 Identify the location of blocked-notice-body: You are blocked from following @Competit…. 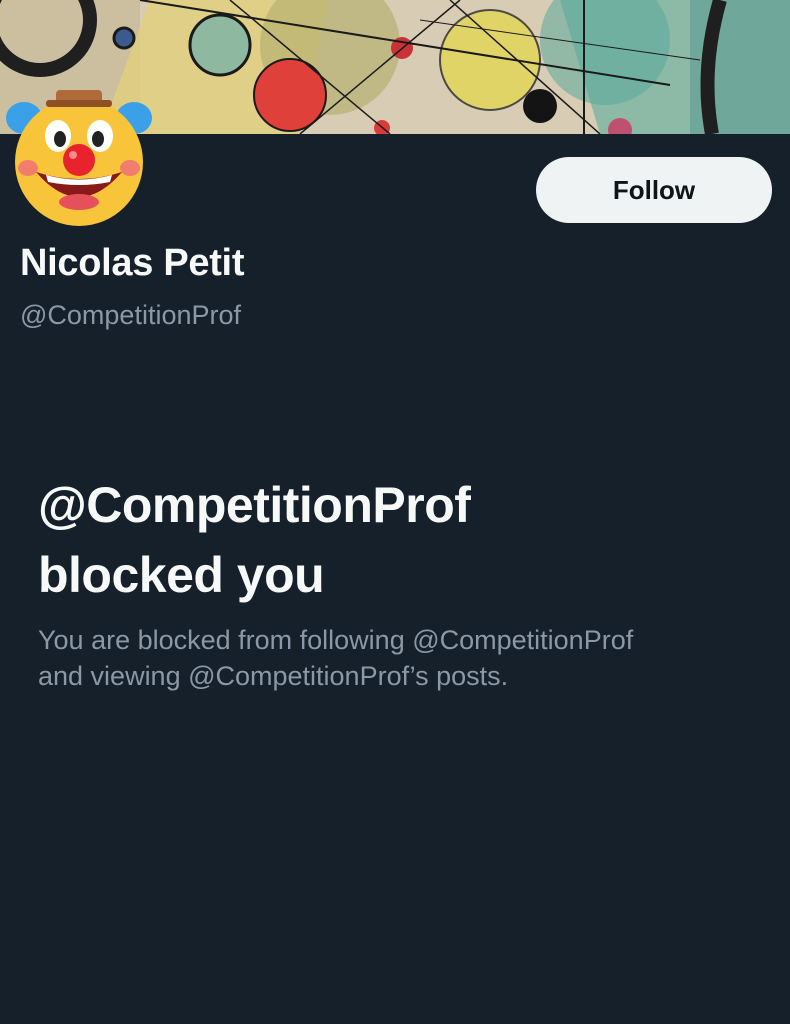
(398, 658).